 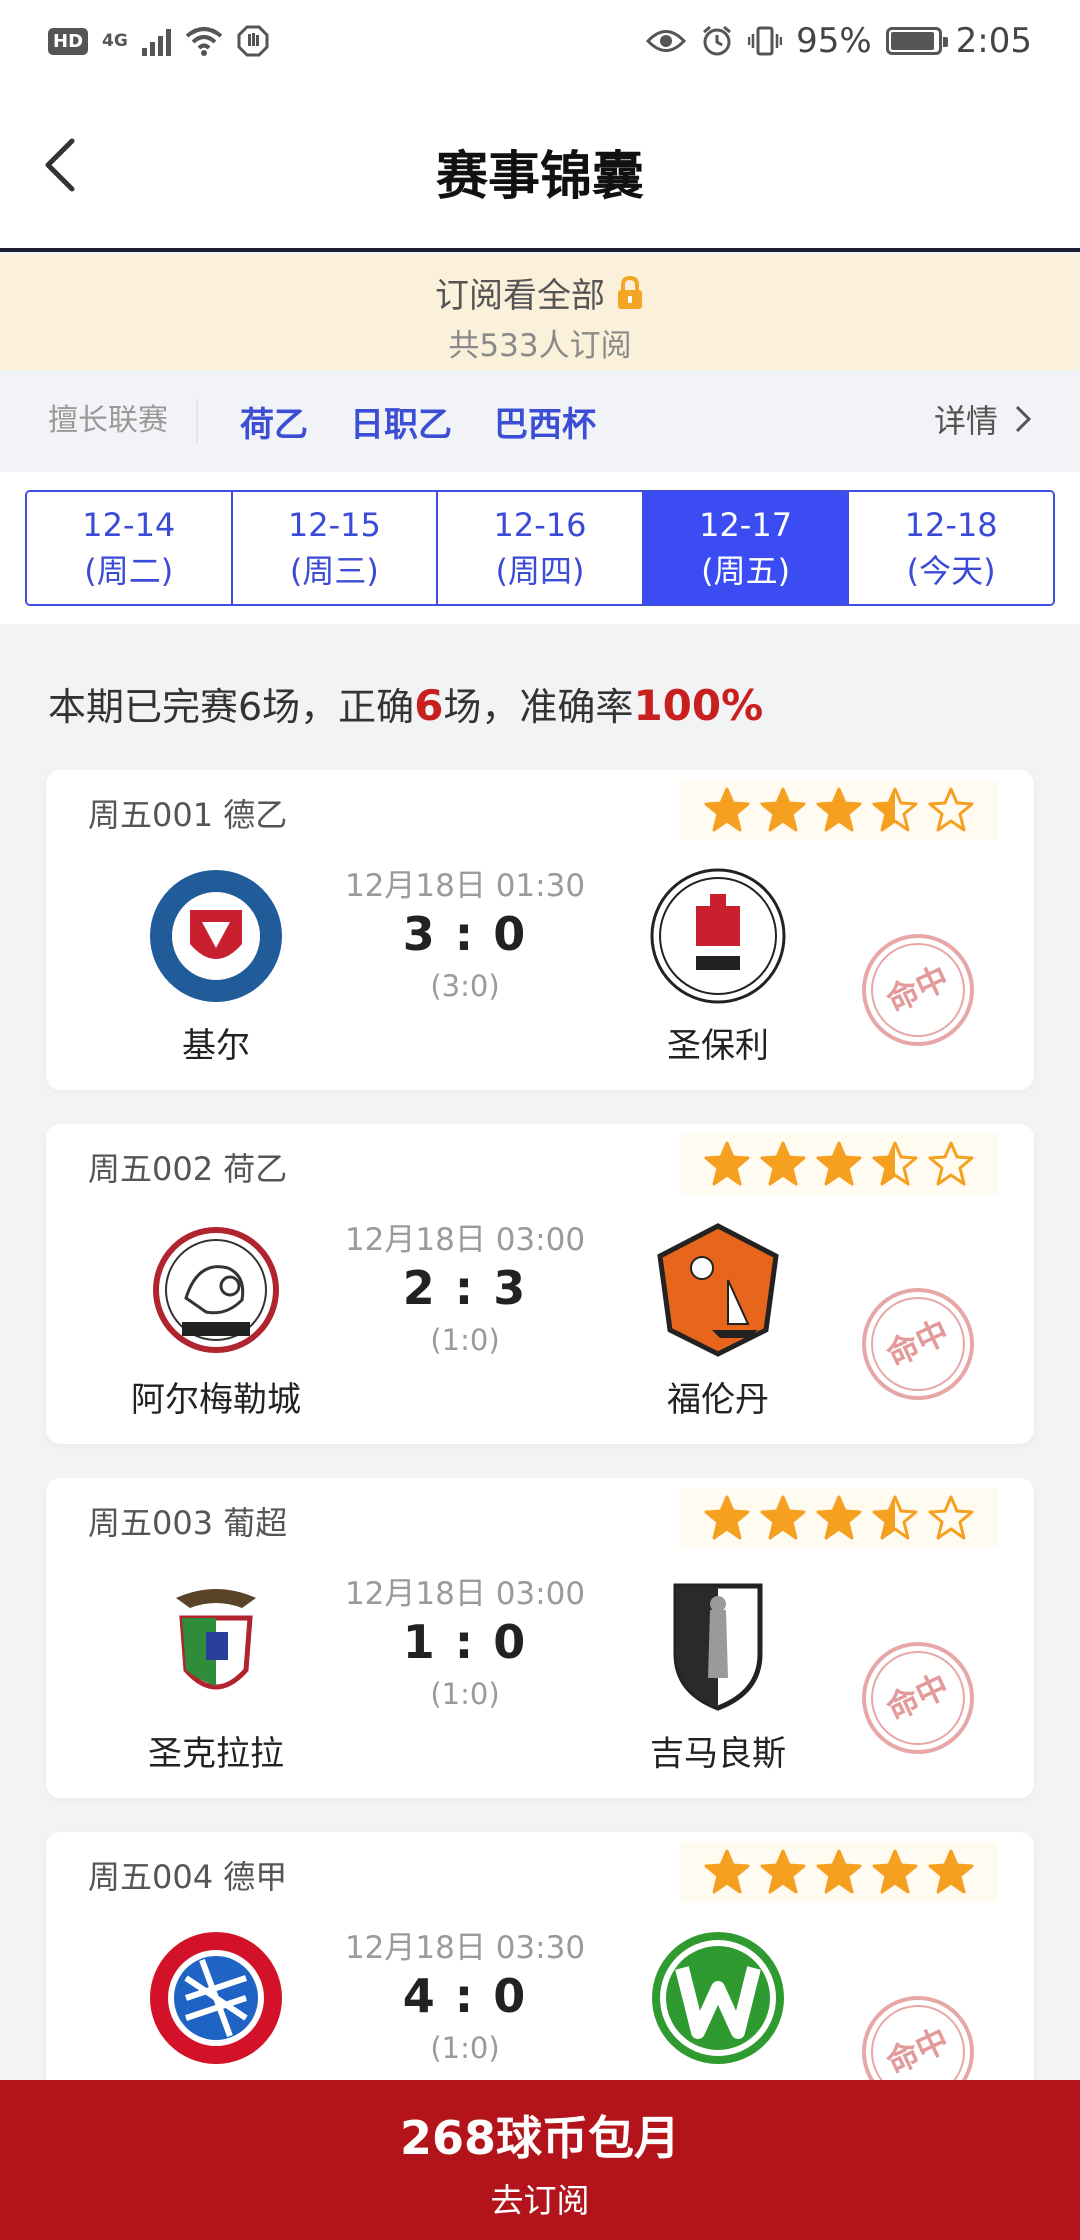 What do you see at coordinates (666, 41) in the screenshot?
I see `eye-icon` at bounding box center [666, 41].